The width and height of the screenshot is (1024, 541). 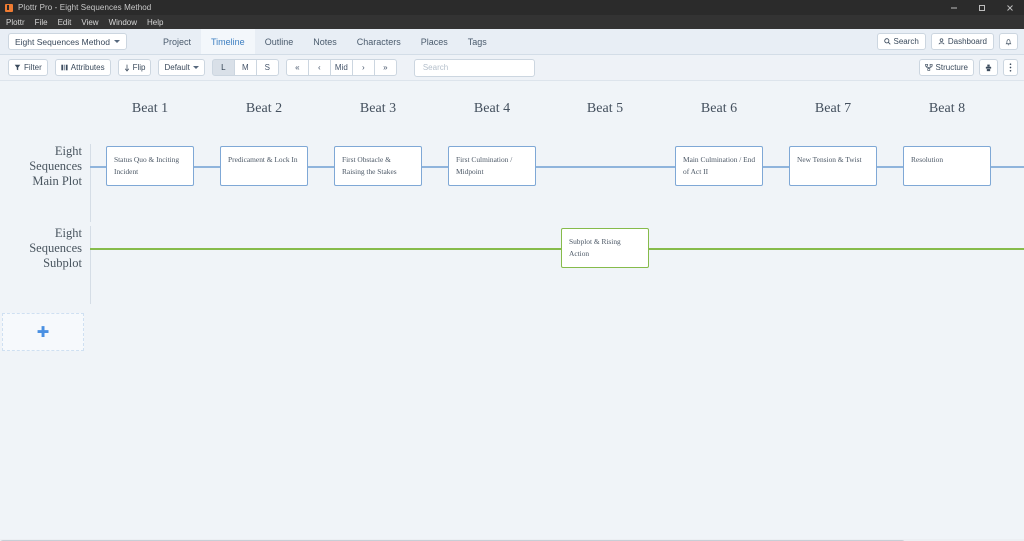 I want to click on tab-tags: Tags, so click(x=477, y=41).